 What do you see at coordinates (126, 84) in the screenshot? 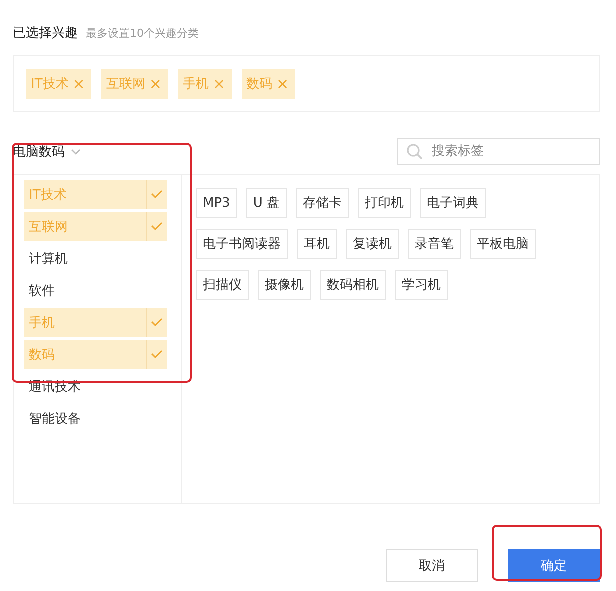
I see `tag-label: 互联网` at bounding box center [126, 84].